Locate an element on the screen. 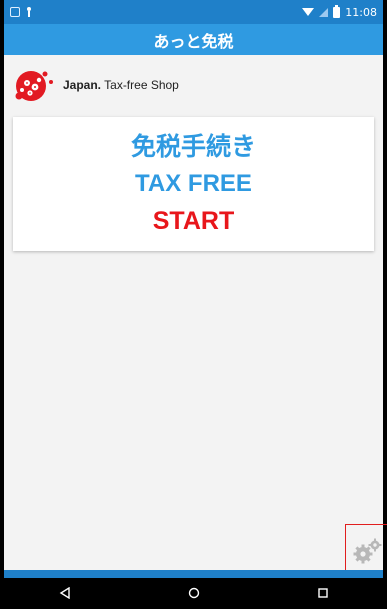 The width and height of the screenshot is (387, 609). status-right-icons: 11:08 is located at coordinates (339, 11).